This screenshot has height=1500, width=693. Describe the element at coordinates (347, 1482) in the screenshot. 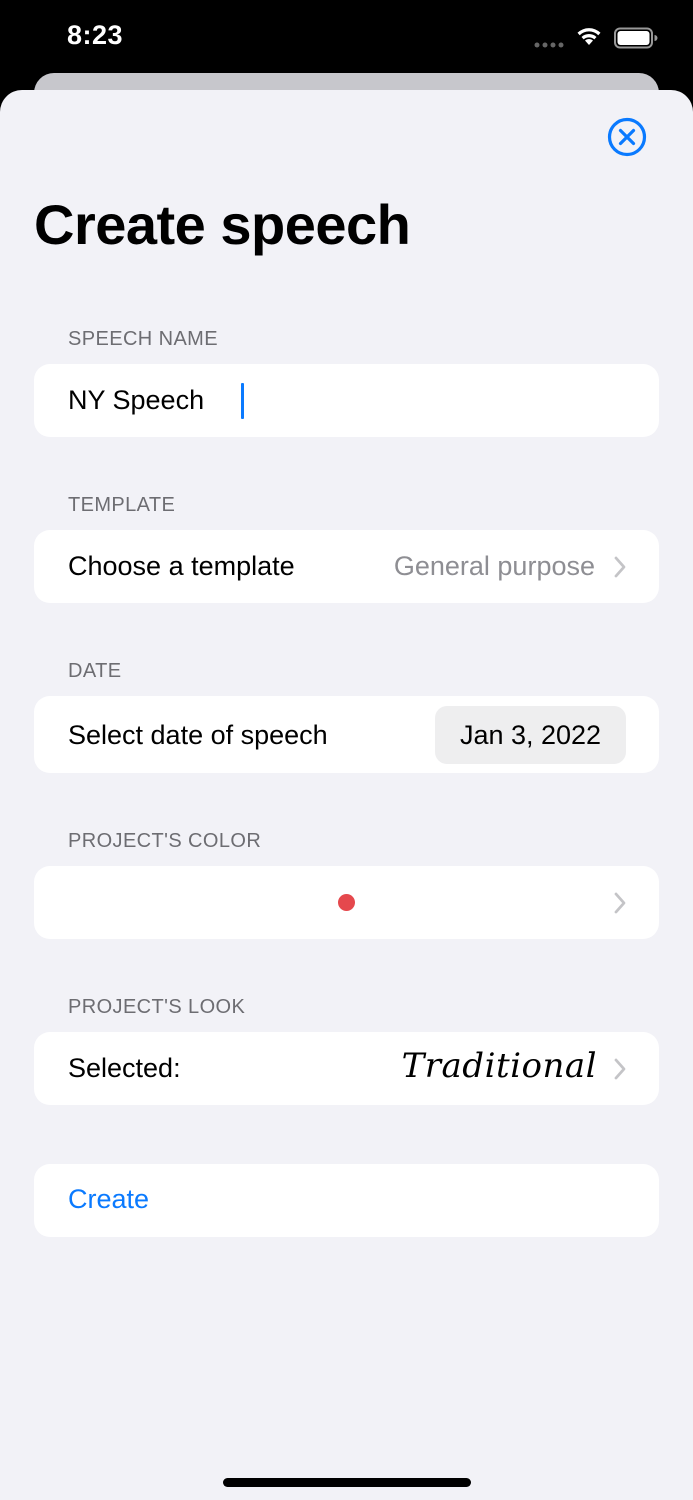

I see `home-indicator` at that location.